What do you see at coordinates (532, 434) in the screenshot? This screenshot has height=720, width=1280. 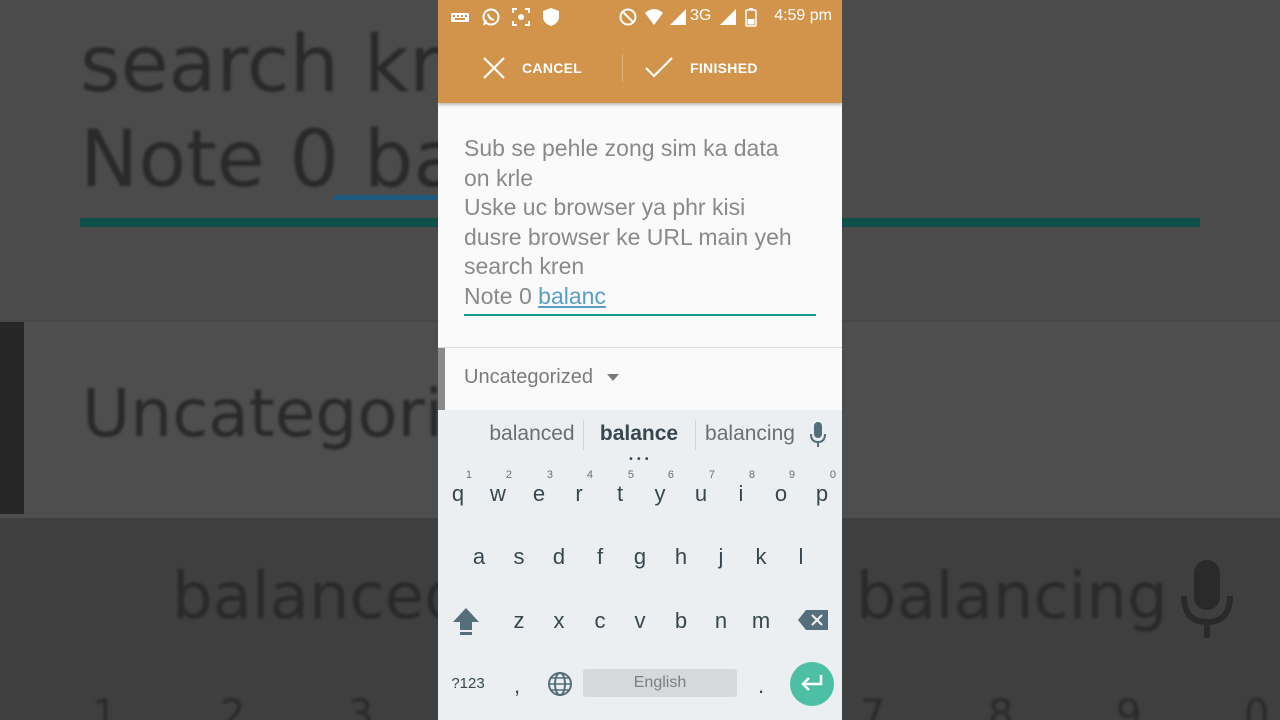 I see `suggestion-left: balanced` at bounding box center [532, 434].